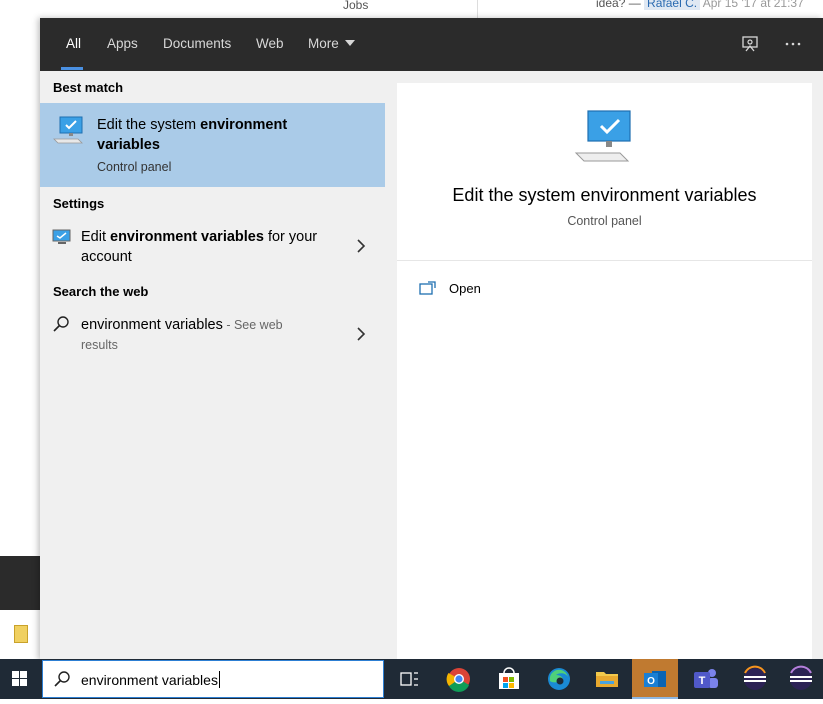  I want to click on best-match-title: Edit the system environment variables, so click(217, 135).